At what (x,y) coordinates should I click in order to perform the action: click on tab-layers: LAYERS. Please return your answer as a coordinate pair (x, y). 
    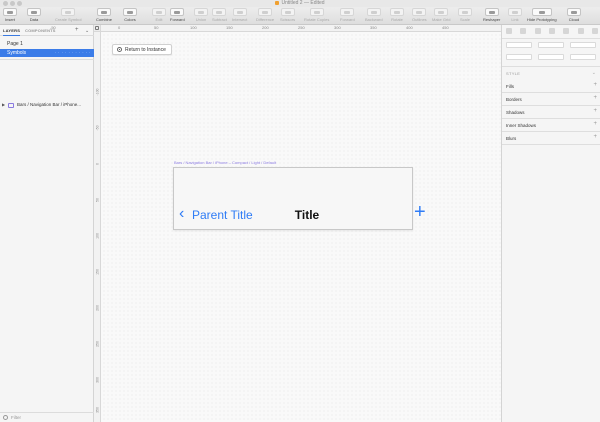
    Looking at the image, I should click on (11, 30).